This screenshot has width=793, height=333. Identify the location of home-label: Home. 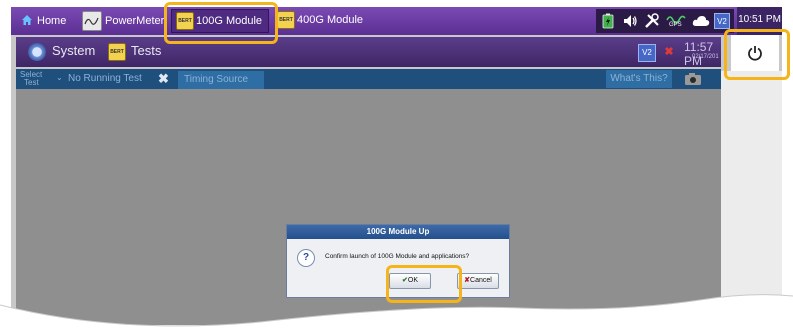
(52, 21).